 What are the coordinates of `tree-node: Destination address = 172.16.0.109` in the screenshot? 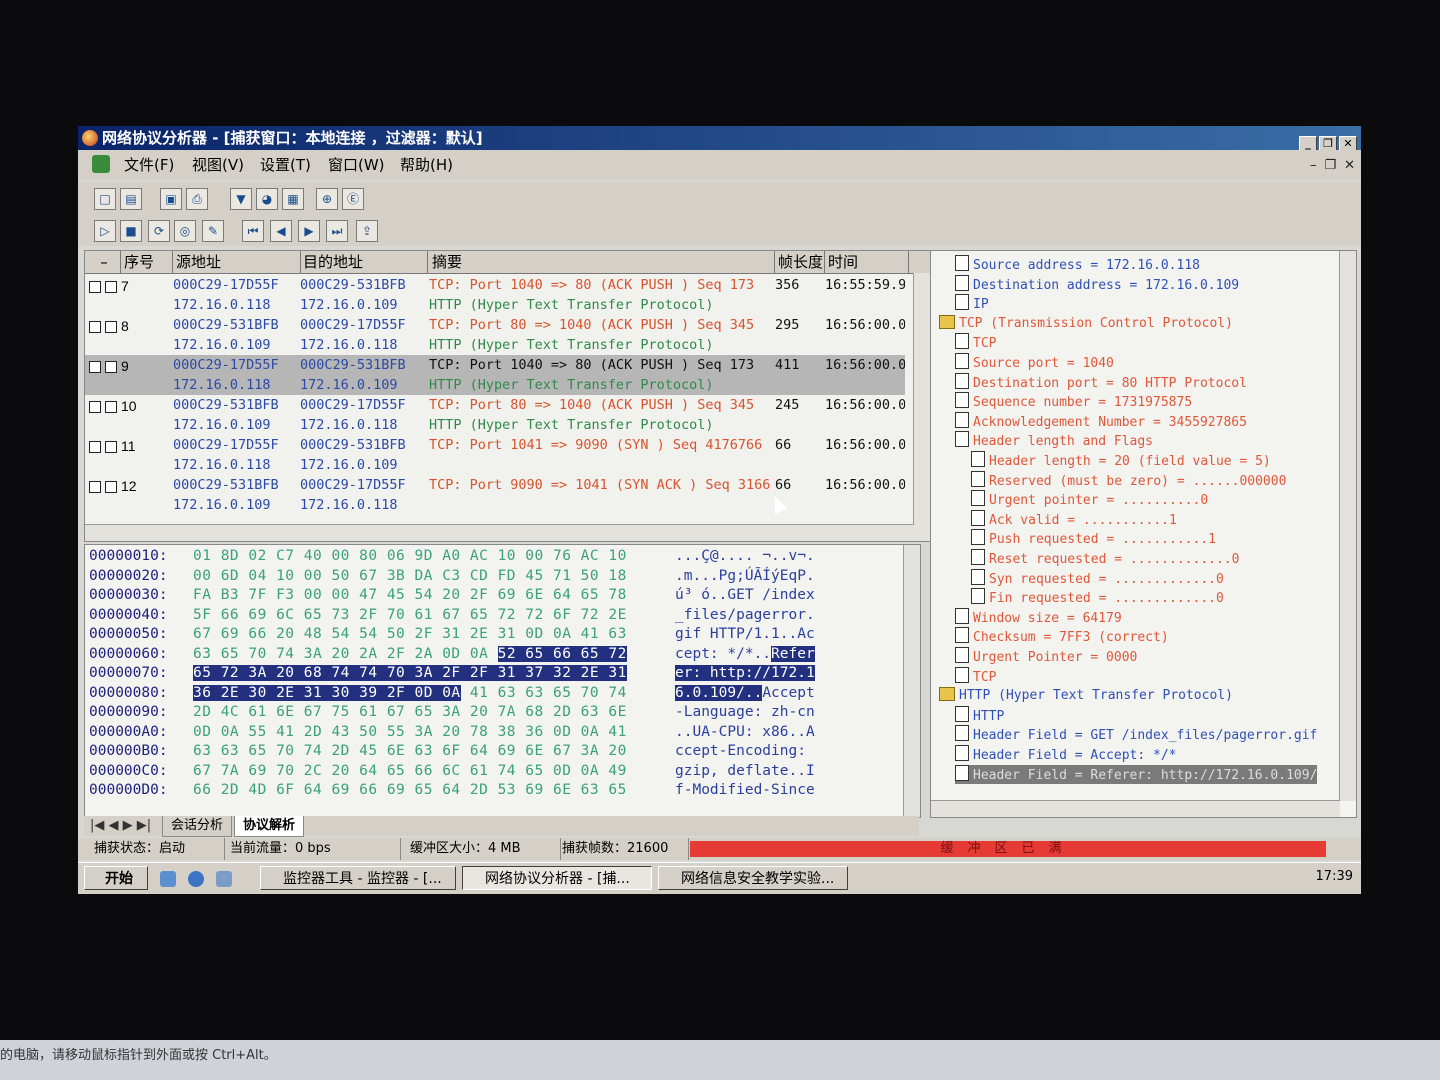 It's located at (1097, 284).